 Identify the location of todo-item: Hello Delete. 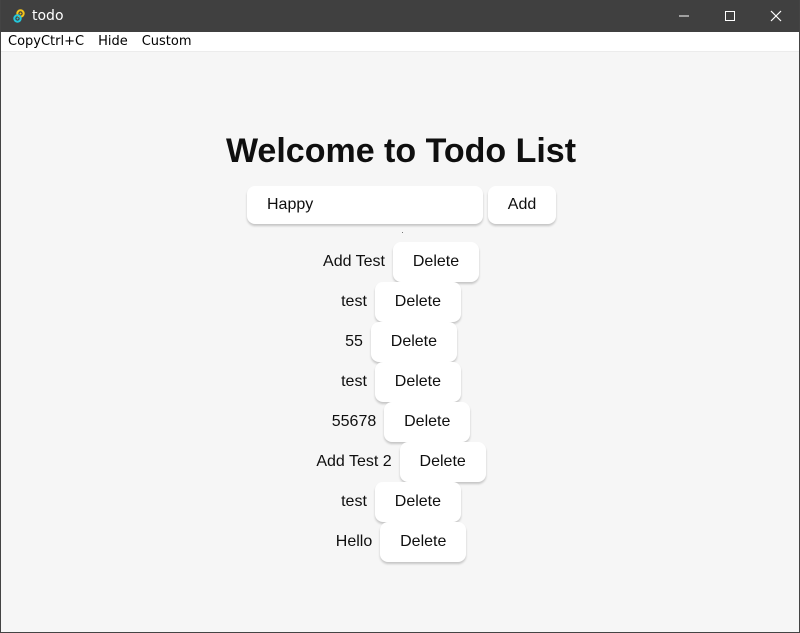
(400, 542).